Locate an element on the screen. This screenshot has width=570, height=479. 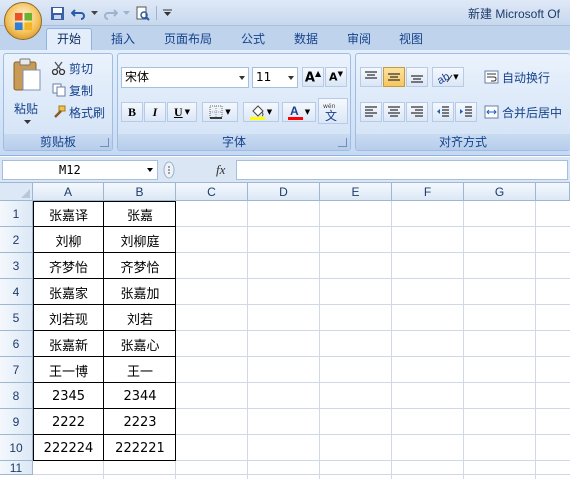
undo-dropdown-icon is located at coordinates (94, 13).